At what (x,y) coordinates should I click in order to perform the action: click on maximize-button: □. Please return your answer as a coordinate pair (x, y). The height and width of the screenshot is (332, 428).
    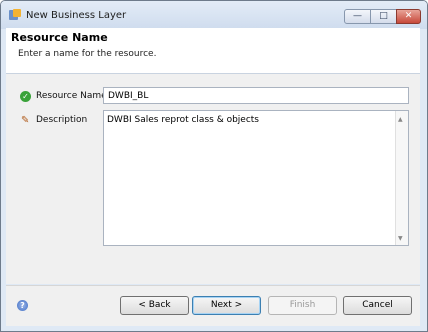
    Looking at the image, I should click on (383, 16).